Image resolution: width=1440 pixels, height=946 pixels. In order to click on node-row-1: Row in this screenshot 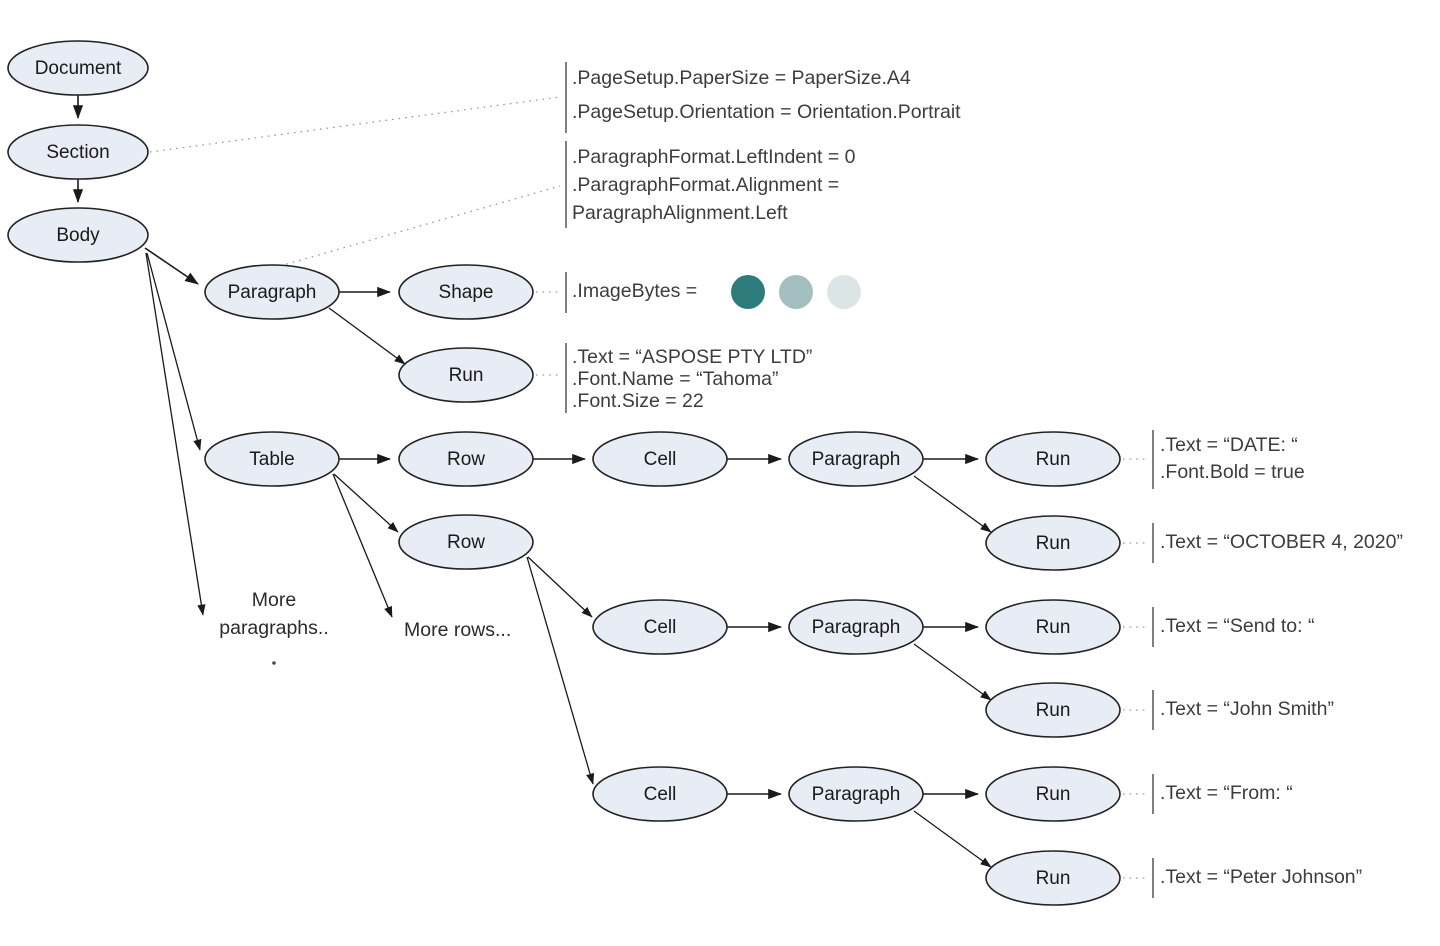, I will do `click(466, 459)`.